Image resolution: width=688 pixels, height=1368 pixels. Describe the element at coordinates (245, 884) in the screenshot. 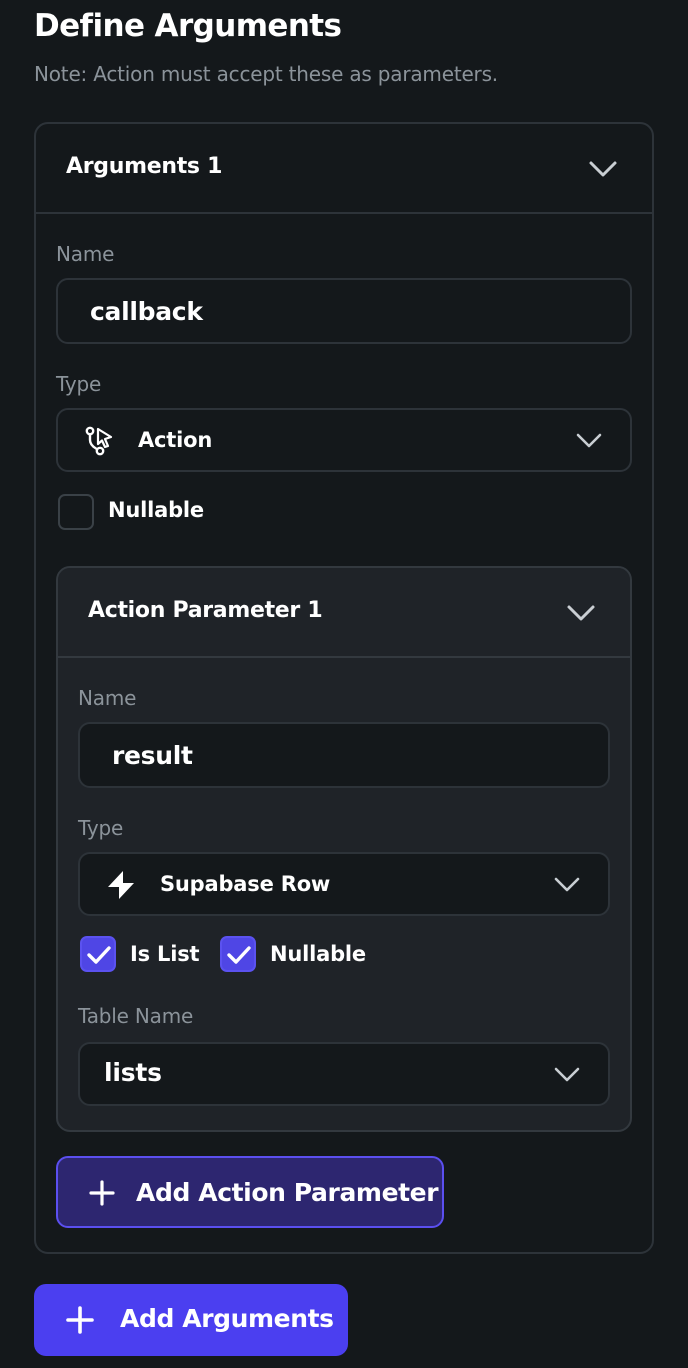

I see `action-parameter-type-value: Supabase Row` at that location.